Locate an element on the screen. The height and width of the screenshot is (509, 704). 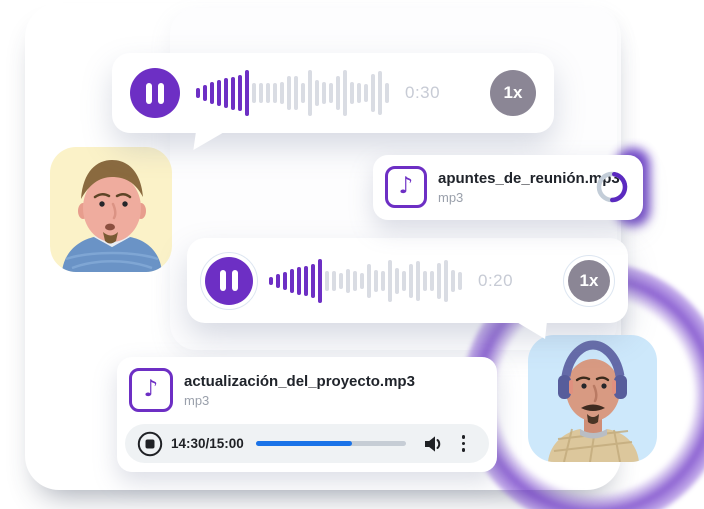
audio-duration: 0:20 is located at coordinates (496, 280).